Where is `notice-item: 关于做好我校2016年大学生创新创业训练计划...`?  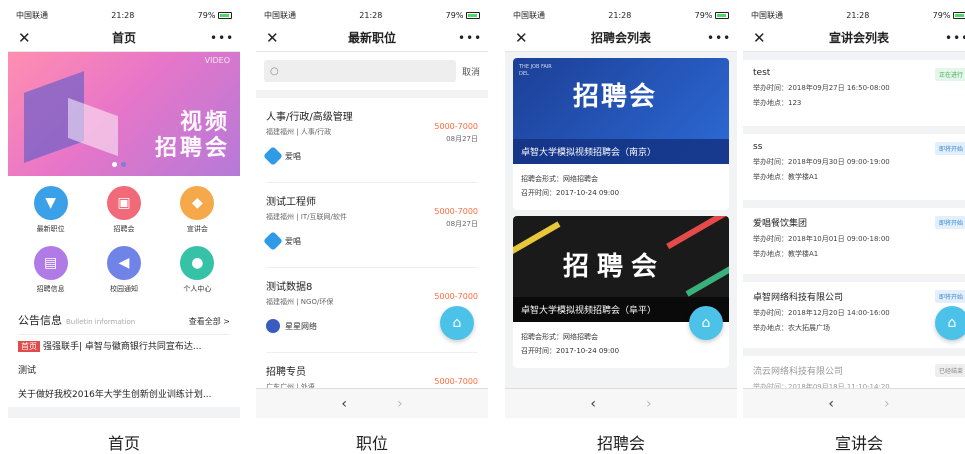
notice-item: 关于做好我校2016年大学生创新创业训练计划... is located at coordinates (124, 395).